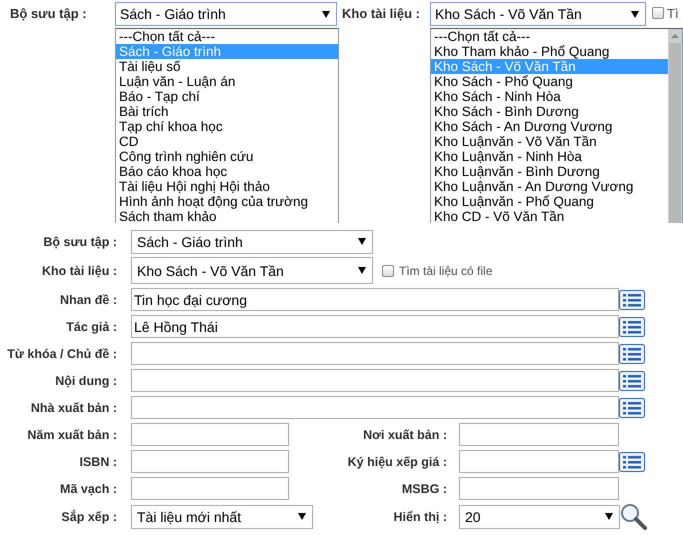 The width and height of the screenshot is (683, 535). What do you see at coordinates (62, 353) in the screenshot?
I see `field-label: Từ khóa / Chủ đề :` at bounding box center [62, 353].